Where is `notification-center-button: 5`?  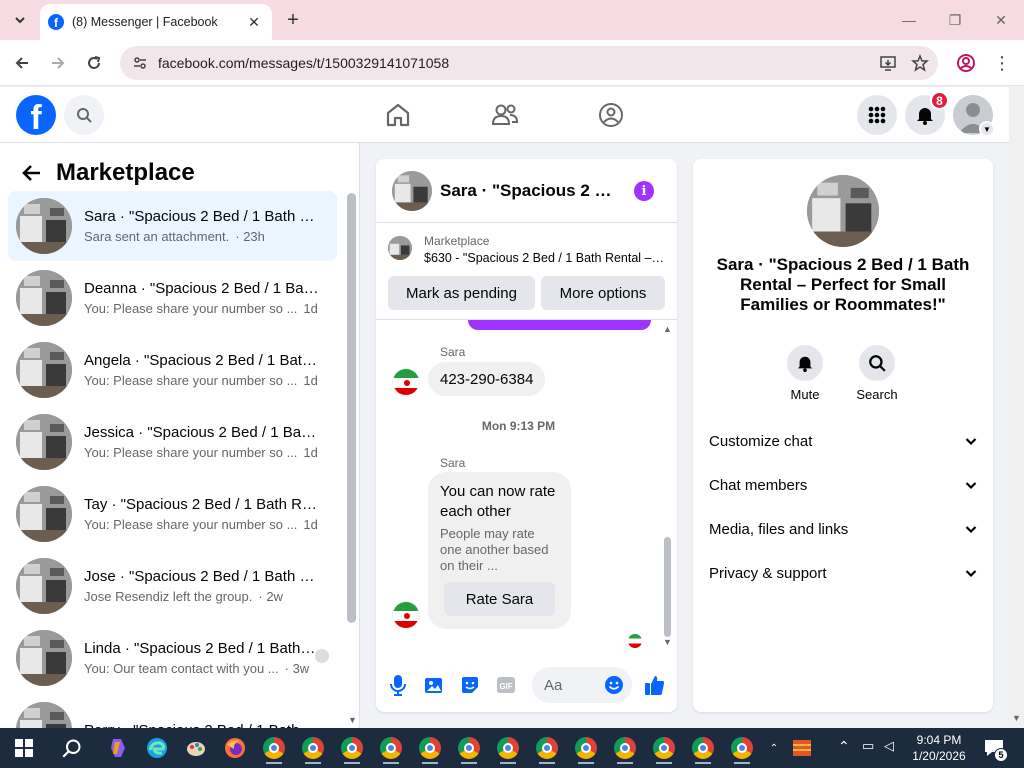 notification-center-button: 5 is located at coordinates (994, 748).